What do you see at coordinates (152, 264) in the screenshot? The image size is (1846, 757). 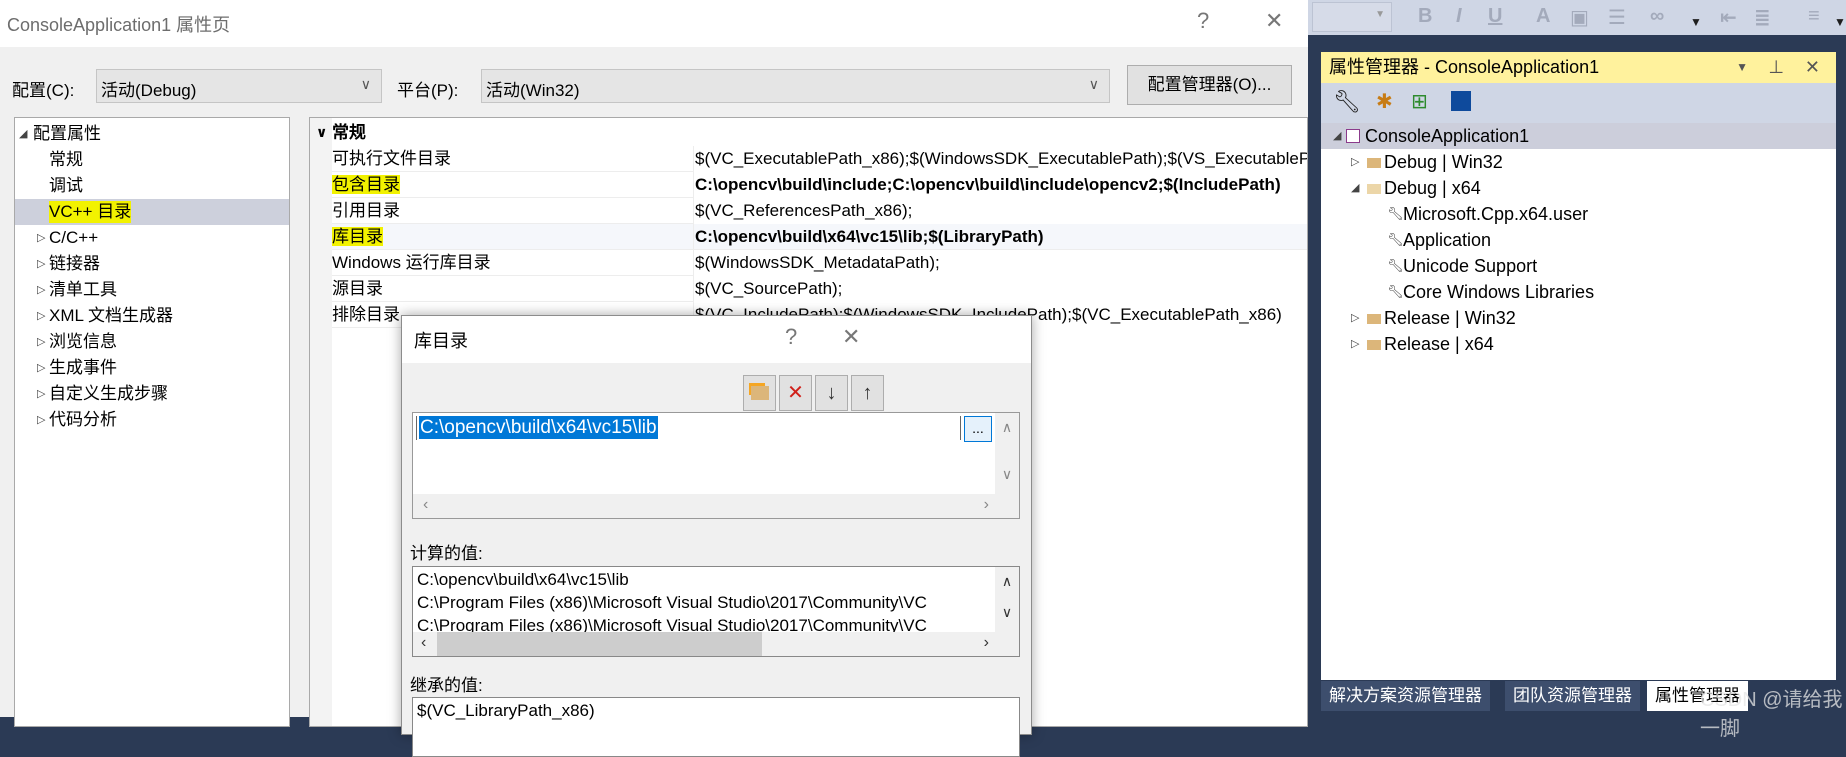 I see `tree-item: ▷ 链接器` at bounding box center [152, 264].